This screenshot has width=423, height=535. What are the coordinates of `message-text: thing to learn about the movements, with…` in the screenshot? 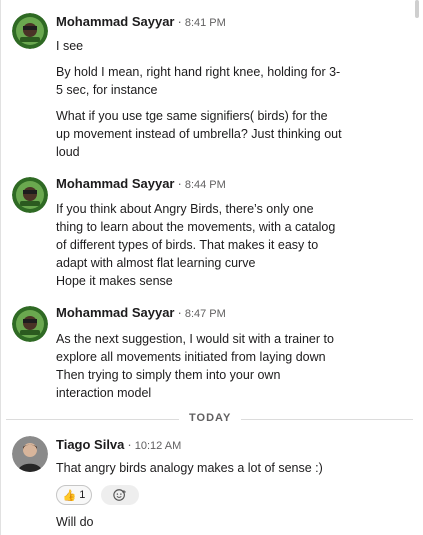 It's located at (196, 227).